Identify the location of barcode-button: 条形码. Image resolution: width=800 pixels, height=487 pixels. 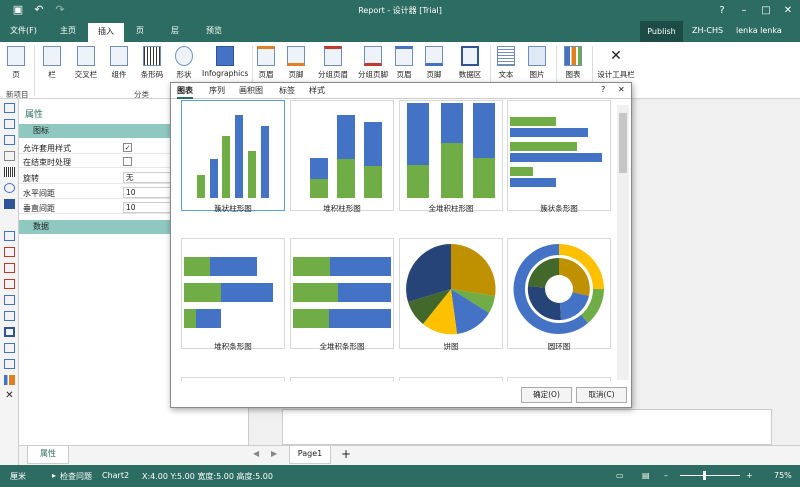
(152, 63).